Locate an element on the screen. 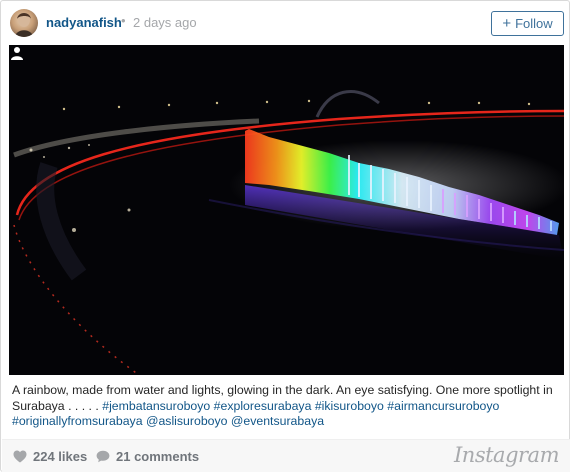 Image resolution: width=570 pixels, height=472 pixels. comments-count: 21 comments is located at coordinates (147, 456).